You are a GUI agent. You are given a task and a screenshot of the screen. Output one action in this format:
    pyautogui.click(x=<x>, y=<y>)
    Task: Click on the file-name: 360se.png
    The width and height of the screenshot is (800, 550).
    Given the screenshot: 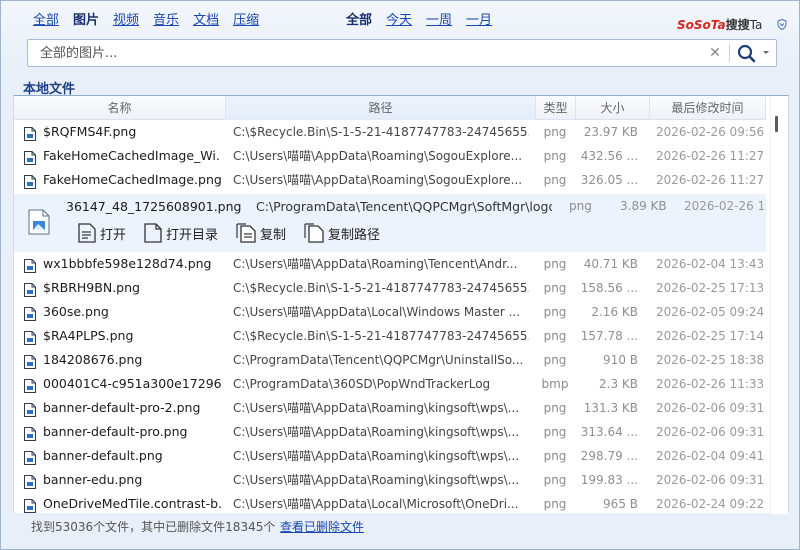 What is the action you would take?
    pyautogui.click(x=76, y=311)
    